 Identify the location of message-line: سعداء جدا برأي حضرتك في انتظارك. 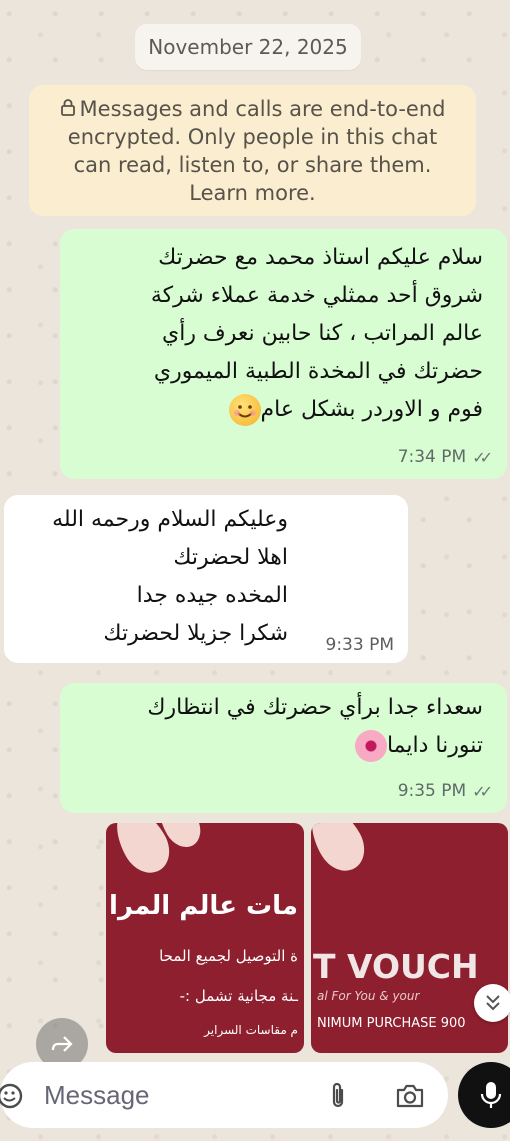
(315, 707).